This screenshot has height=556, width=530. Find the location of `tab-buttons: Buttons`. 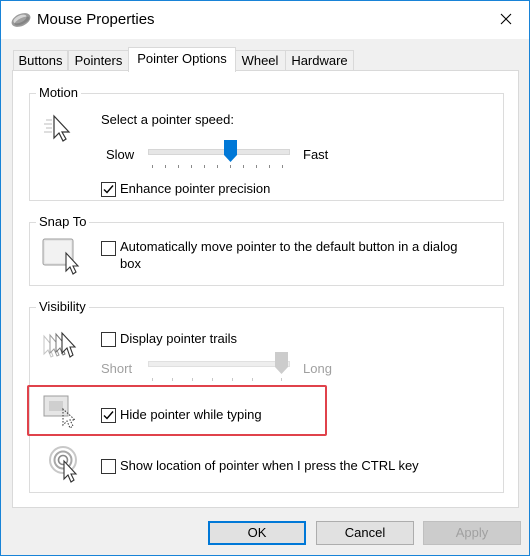

tab-buttons: Buttons is located at coordinates (40, 60).